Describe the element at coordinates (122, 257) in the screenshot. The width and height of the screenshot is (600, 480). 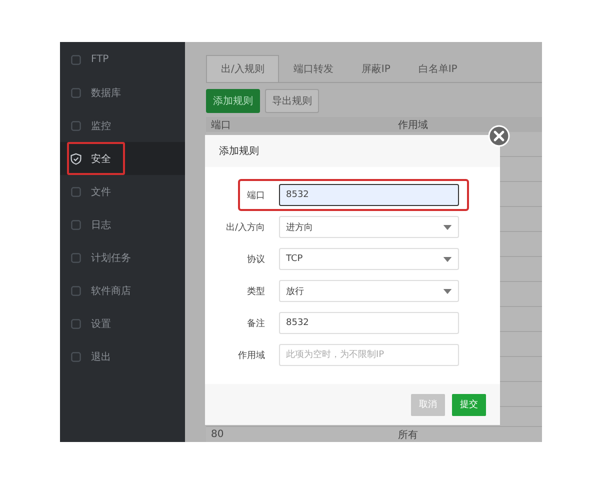
I see `sidebar-item: 计划任务` at that location.